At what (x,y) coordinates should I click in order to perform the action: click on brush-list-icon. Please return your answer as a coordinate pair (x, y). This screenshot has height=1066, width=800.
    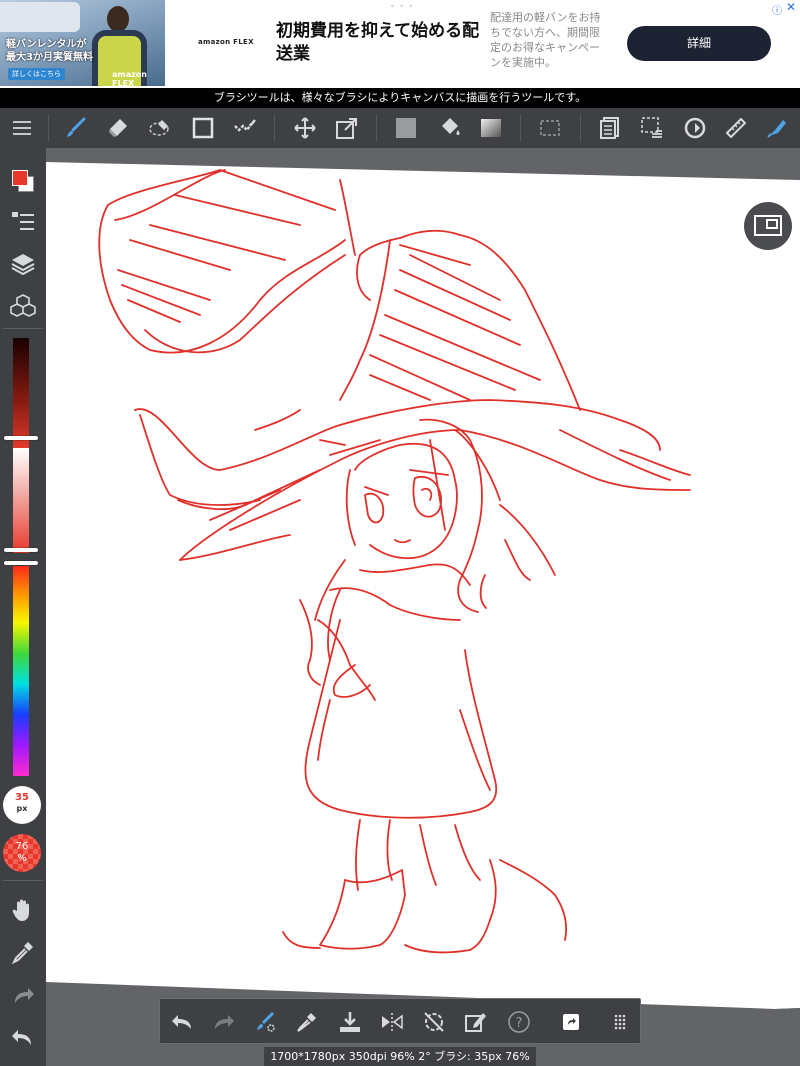
    Looking at the image, I should click on (23, 222).